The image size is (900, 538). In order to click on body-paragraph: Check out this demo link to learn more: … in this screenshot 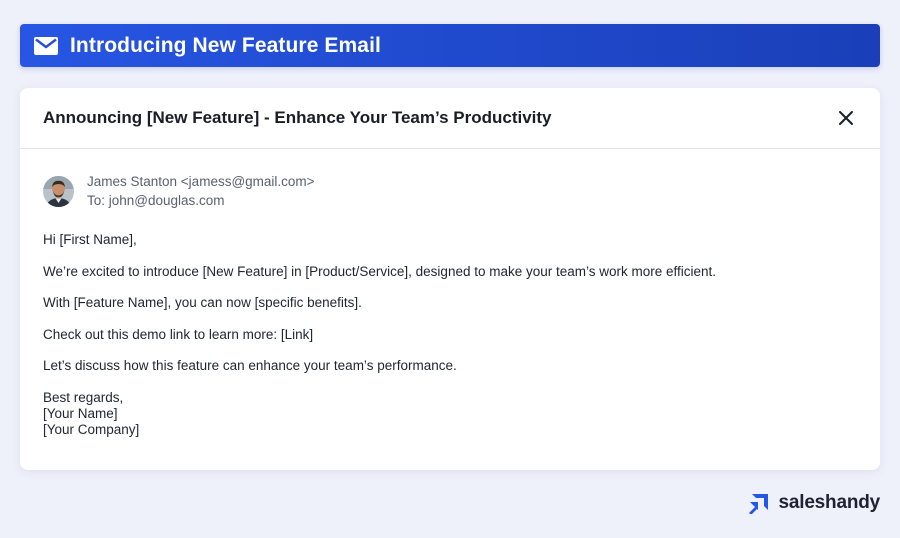, I will do `click(178, 334)`.